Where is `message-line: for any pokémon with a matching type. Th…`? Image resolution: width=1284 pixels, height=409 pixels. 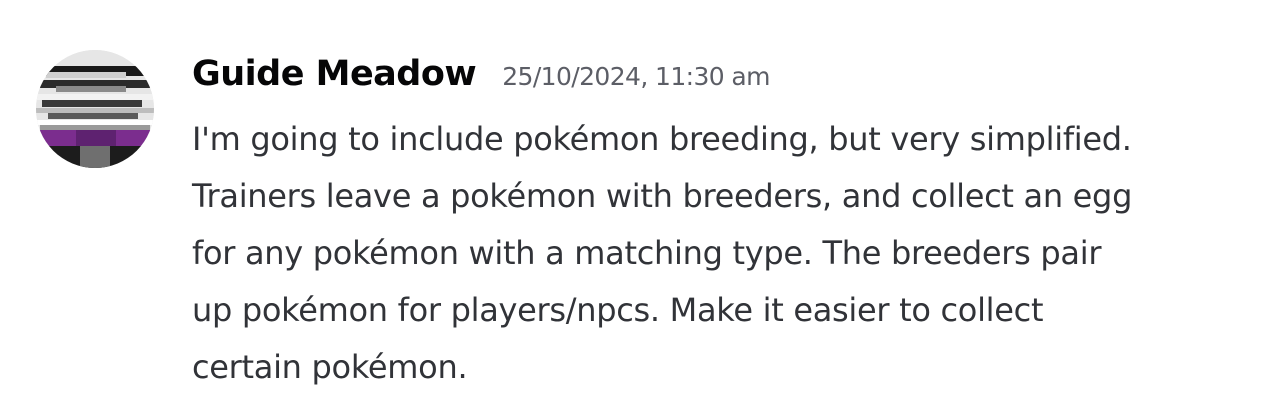 message-line: for any pokémon with a matching type. Th… is located at coordinates (647, 253).